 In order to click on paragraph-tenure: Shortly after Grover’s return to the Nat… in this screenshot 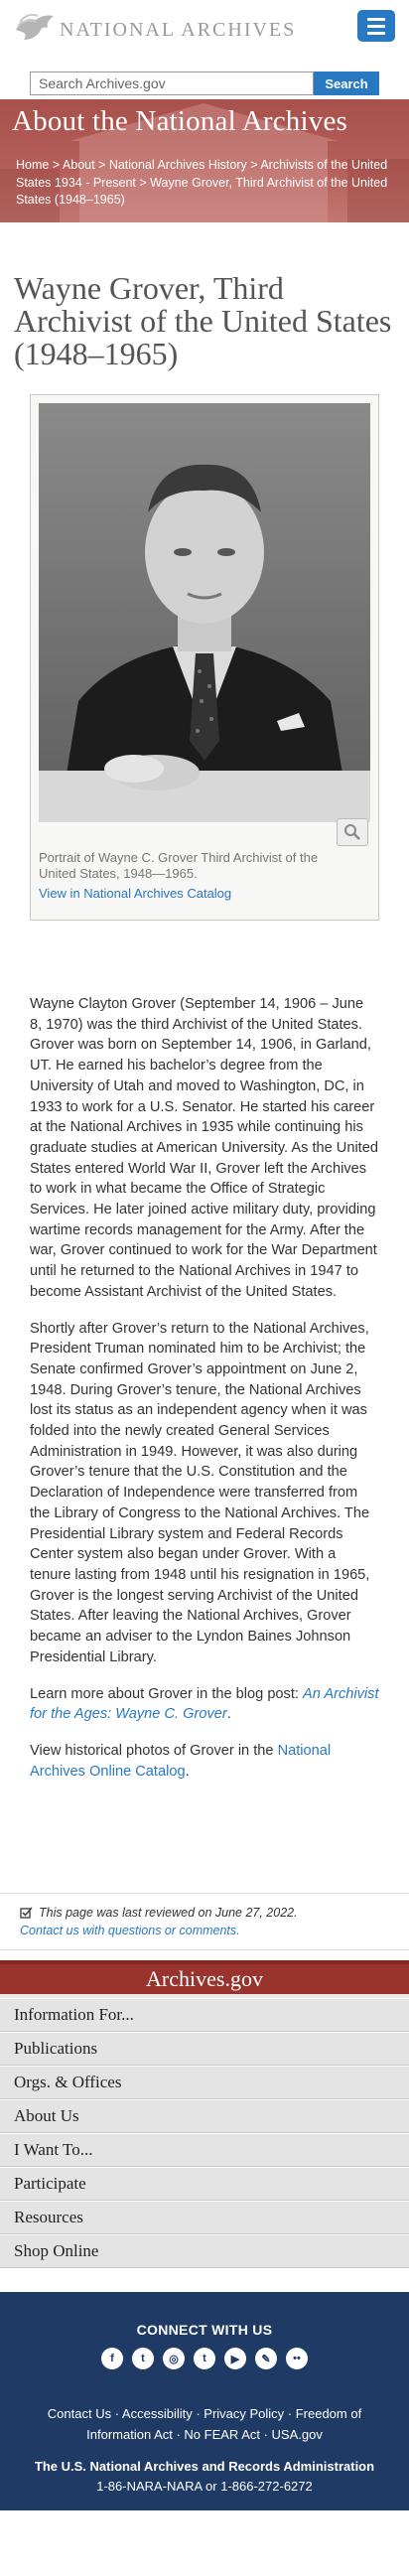, I will do `click(200, 1492)`.